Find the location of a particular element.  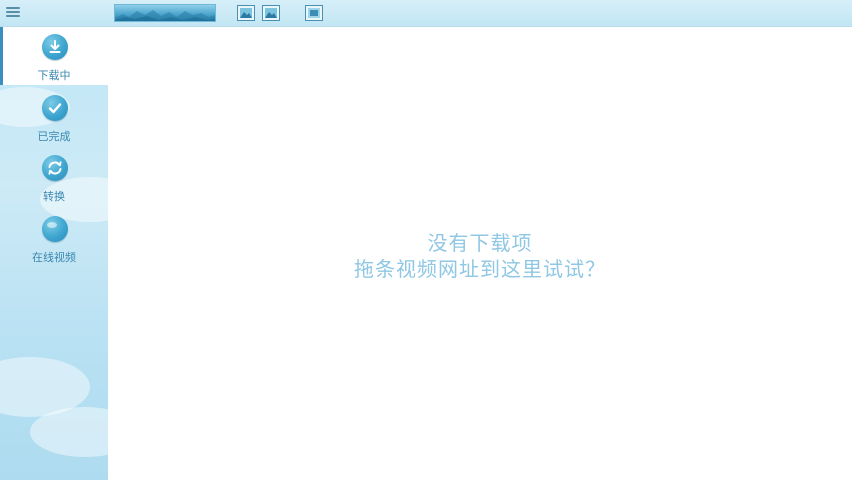

download-icon is located at coordinates (55, 47).